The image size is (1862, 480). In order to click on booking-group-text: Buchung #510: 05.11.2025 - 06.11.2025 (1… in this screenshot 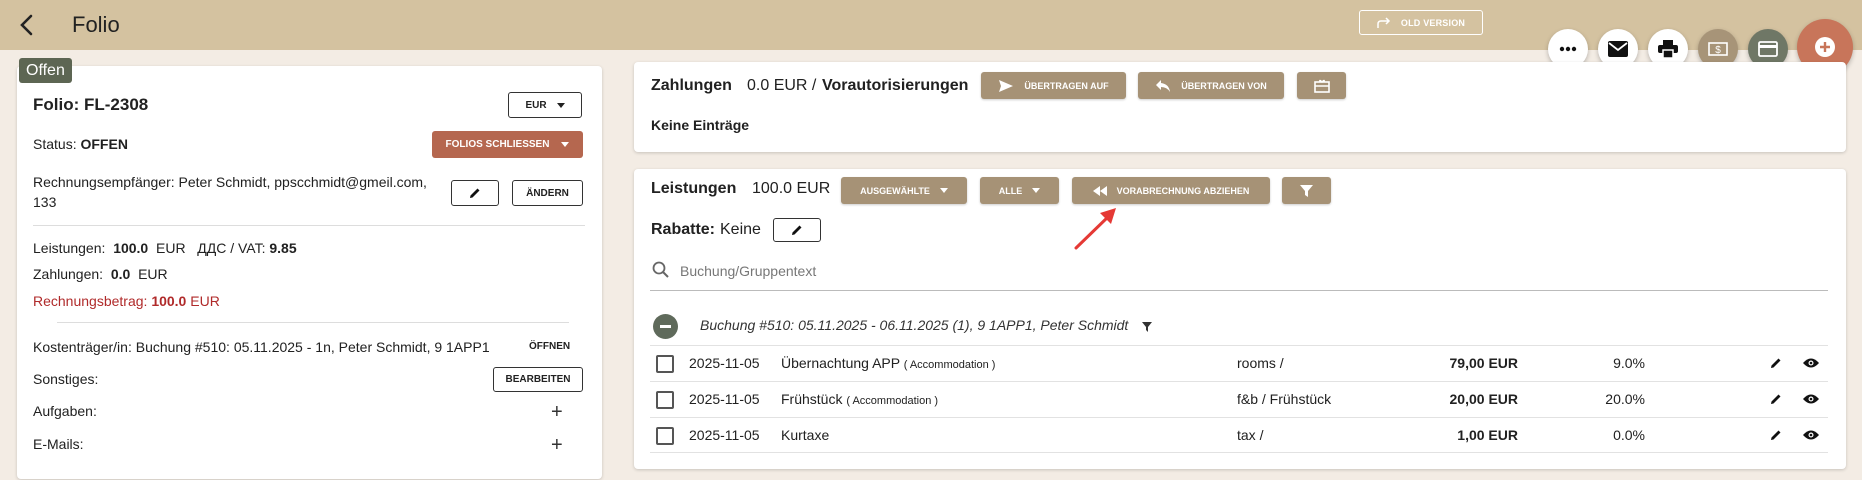, I will do `click(914, 325)`.